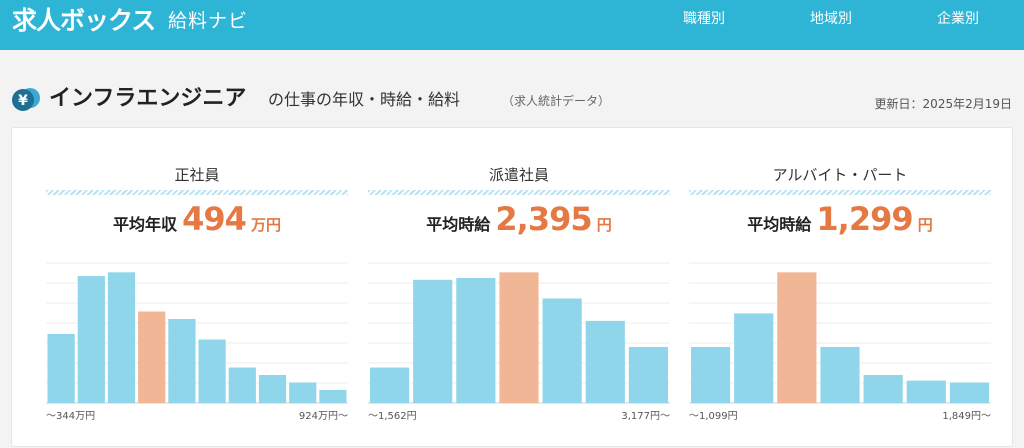  What do you see at coordinates (71, 416) in the screenshot?
I see `range-min-label: ～344万円` at bounding box center [71, 416].